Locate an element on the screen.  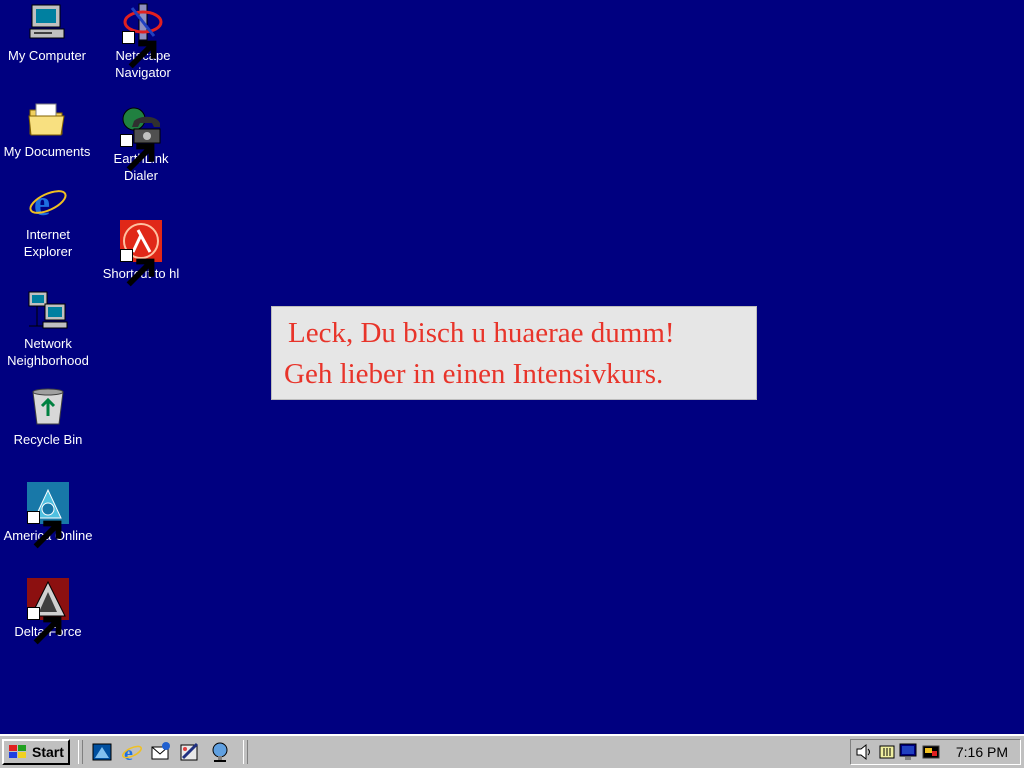
desktop-icon-shortcut-to-hl: Shortcut to hl is located at coordinates (141, 253).